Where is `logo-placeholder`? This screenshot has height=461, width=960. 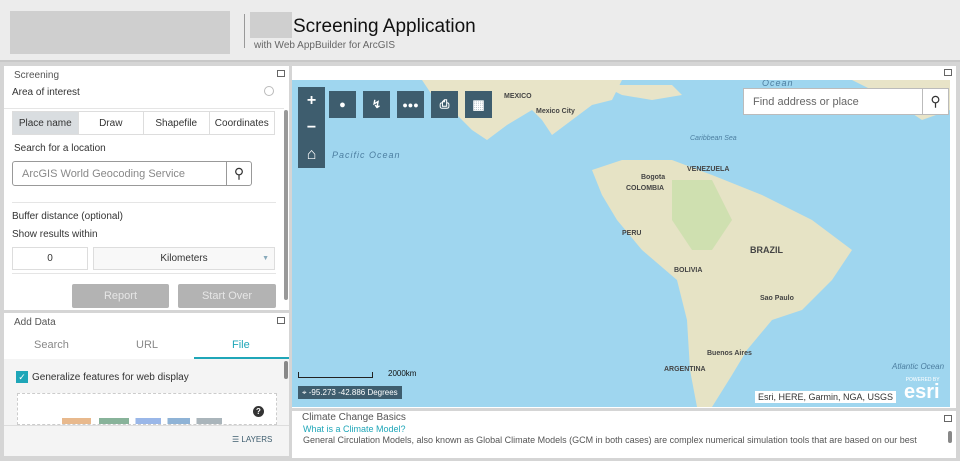
logo-placeholder is located at coordinates (120, 32).